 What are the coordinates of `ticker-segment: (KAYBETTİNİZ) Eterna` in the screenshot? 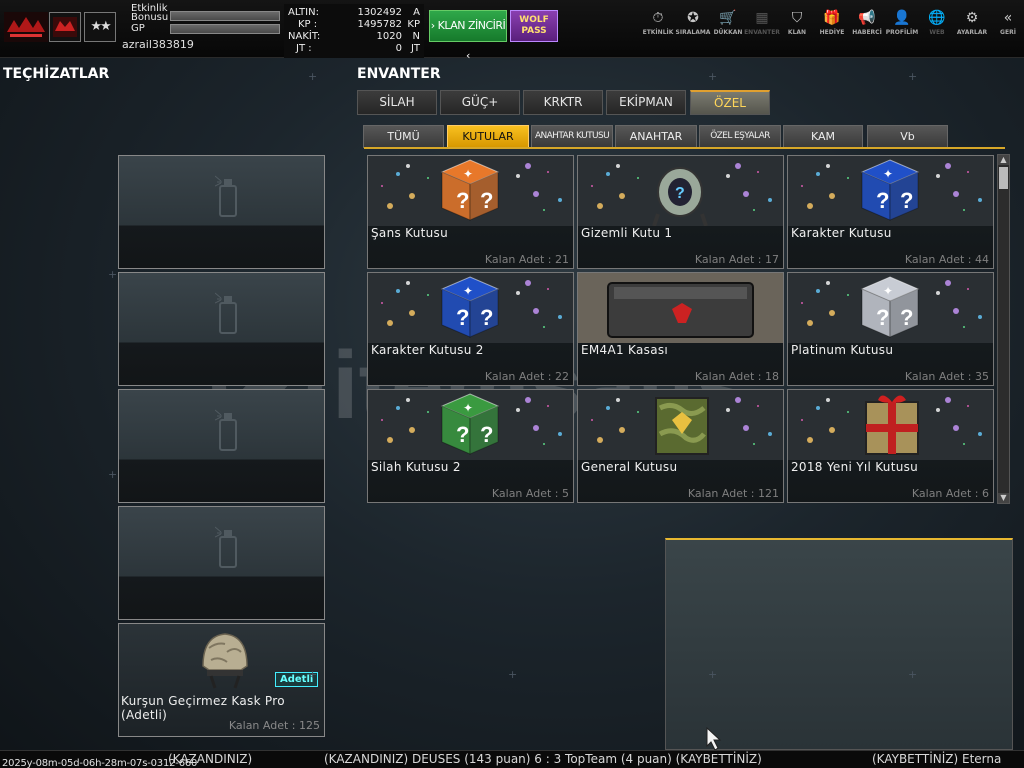 It's located at (937, 759).